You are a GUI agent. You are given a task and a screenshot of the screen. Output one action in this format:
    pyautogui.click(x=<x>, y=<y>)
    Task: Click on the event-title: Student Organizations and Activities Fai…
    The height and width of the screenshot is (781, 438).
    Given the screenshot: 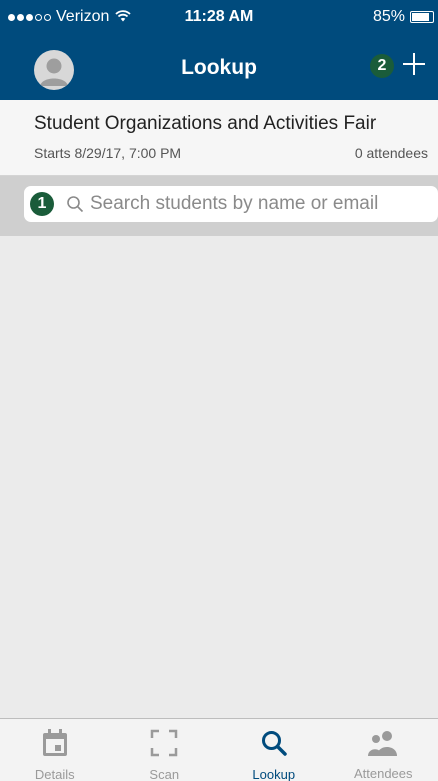 What is the action you would take?
    pyautogui.click(x=205, y=123)
    